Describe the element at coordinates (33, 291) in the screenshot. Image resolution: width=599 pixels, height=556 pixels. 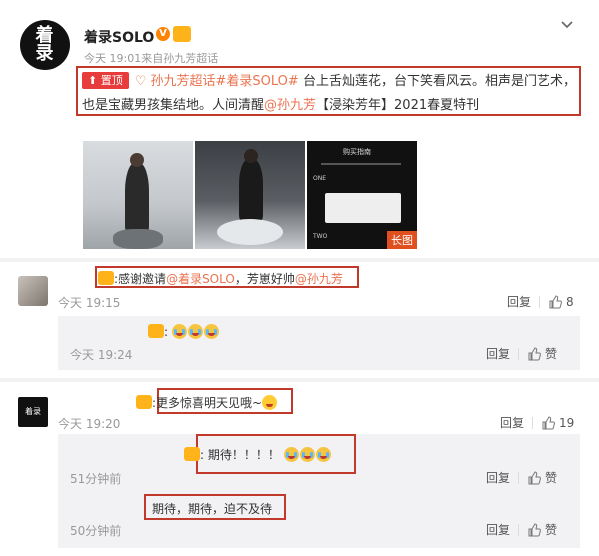
I see `commenter-avatar` at that location.